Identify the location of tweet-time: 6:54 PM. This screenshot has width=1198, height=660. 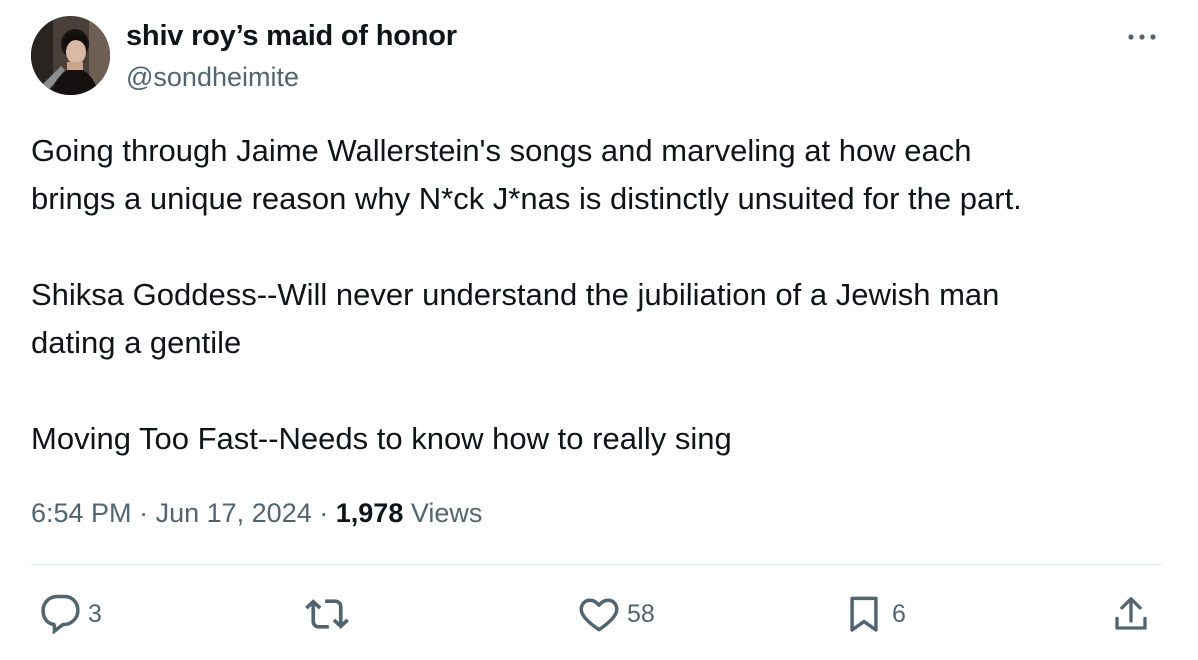
(81, 513).